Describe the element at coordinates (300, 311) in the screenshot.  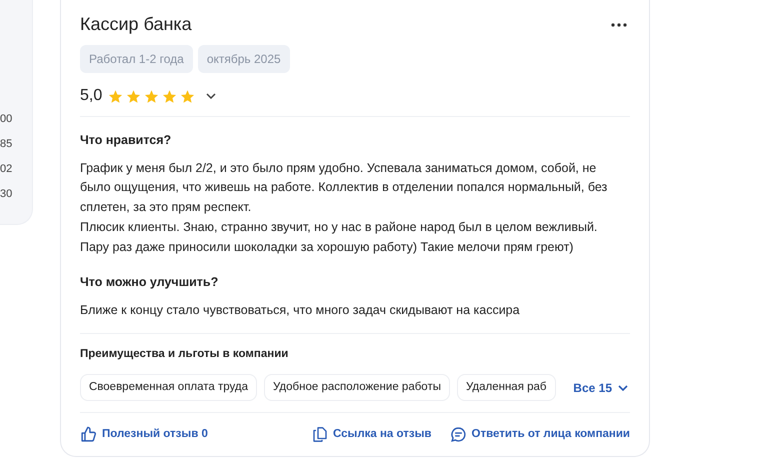
I see `review-text: Ближе к концу стало чувствоваться, что много задач скидывают на кассира` at that location.